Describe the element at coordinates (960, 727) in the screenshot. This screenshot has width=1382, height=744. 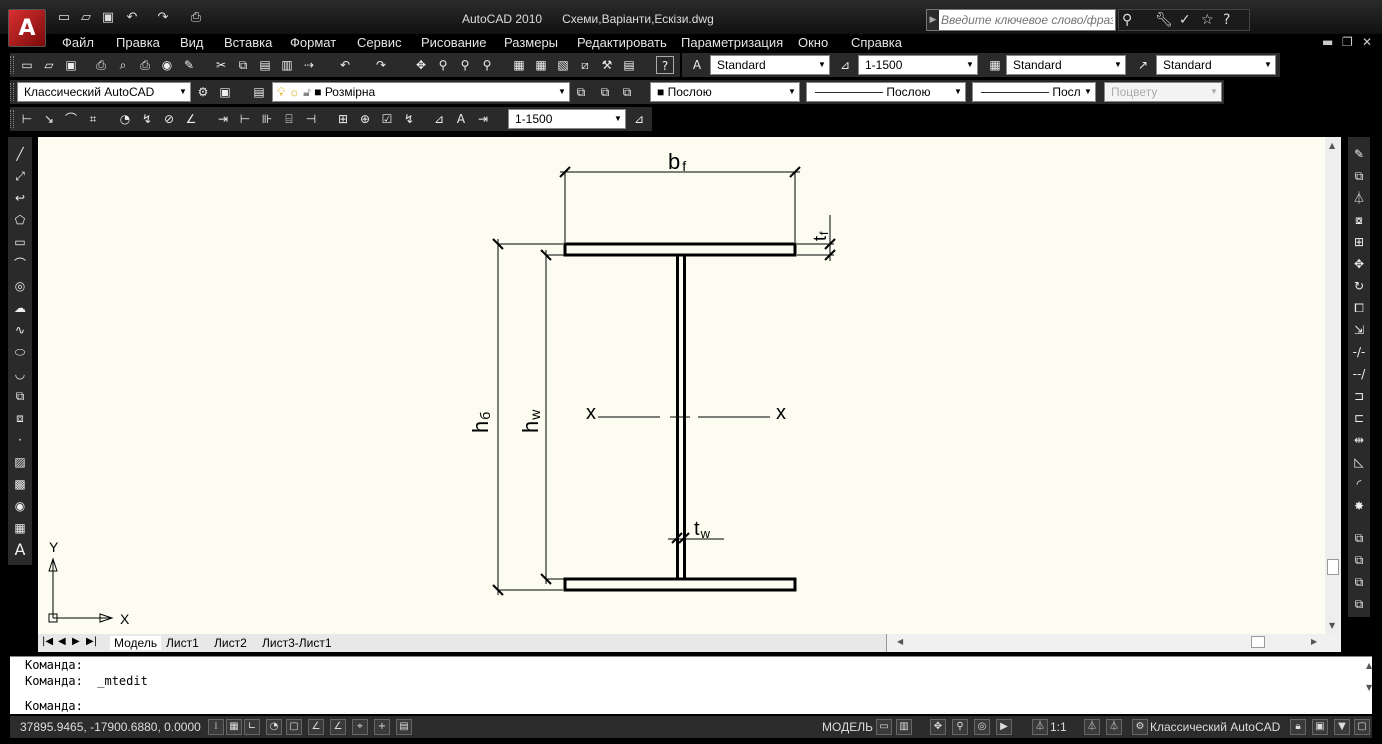
I see `zoom-status-icon: ⚲` at that location.